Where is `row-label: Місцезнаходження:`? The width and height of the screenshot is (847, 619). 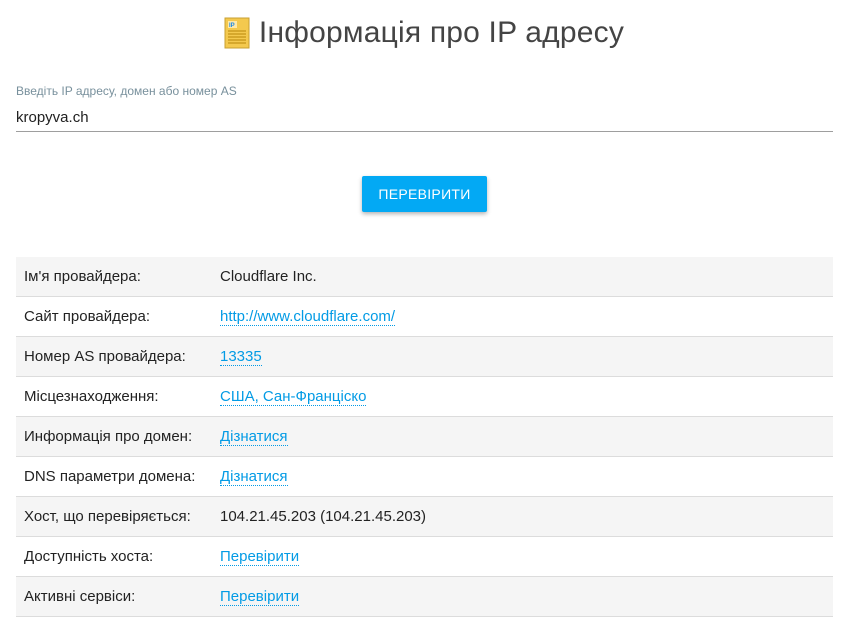
row-label: Місцезнаходження: is located at coordinates (118, 396).